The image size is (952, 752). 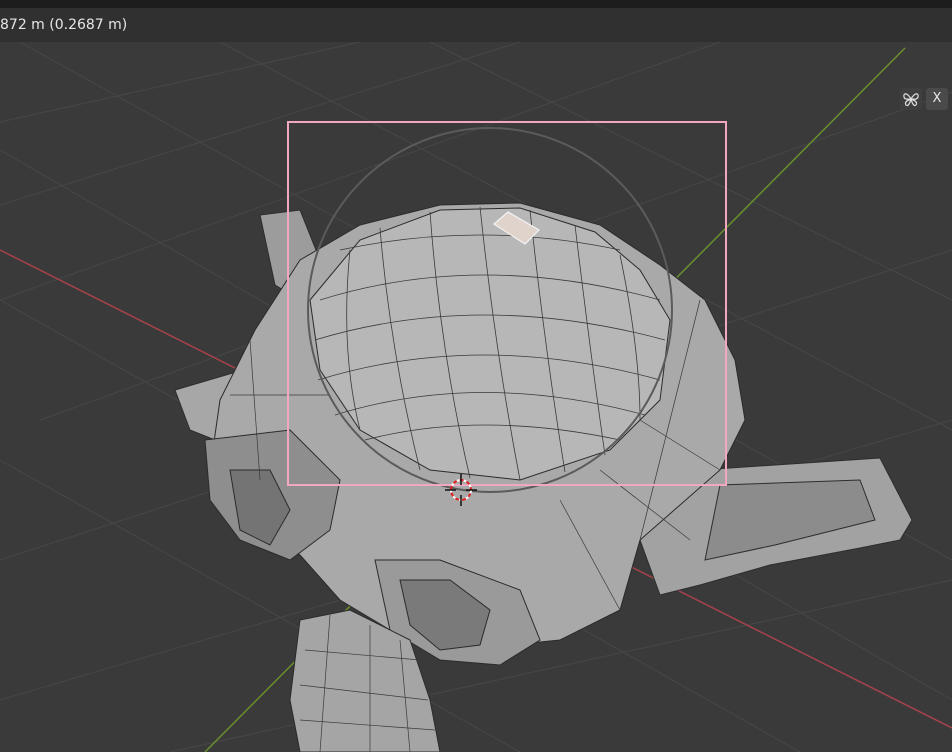 I want to click on header-bar: 872 m (0.2687 m), so click(x=476, y=25).